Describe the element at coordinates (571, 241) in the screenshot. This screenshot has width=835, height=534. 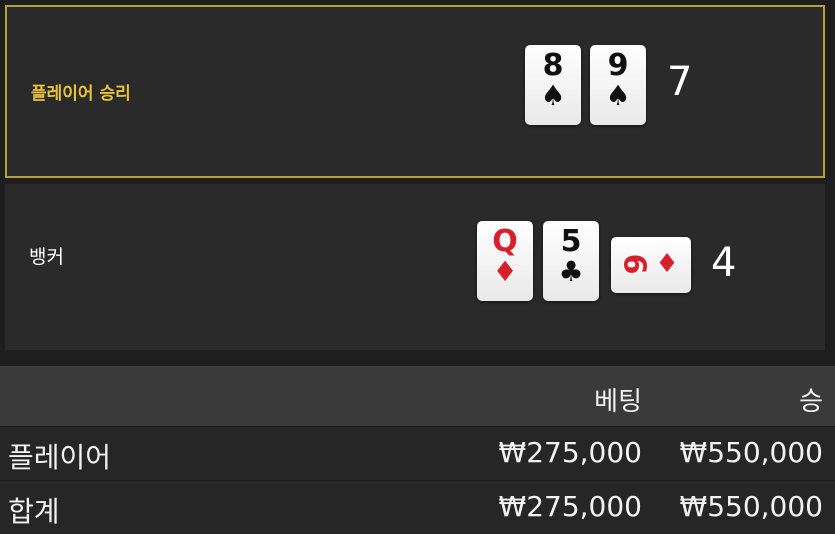
I see `banker-card-2-rank: 5` at that location.